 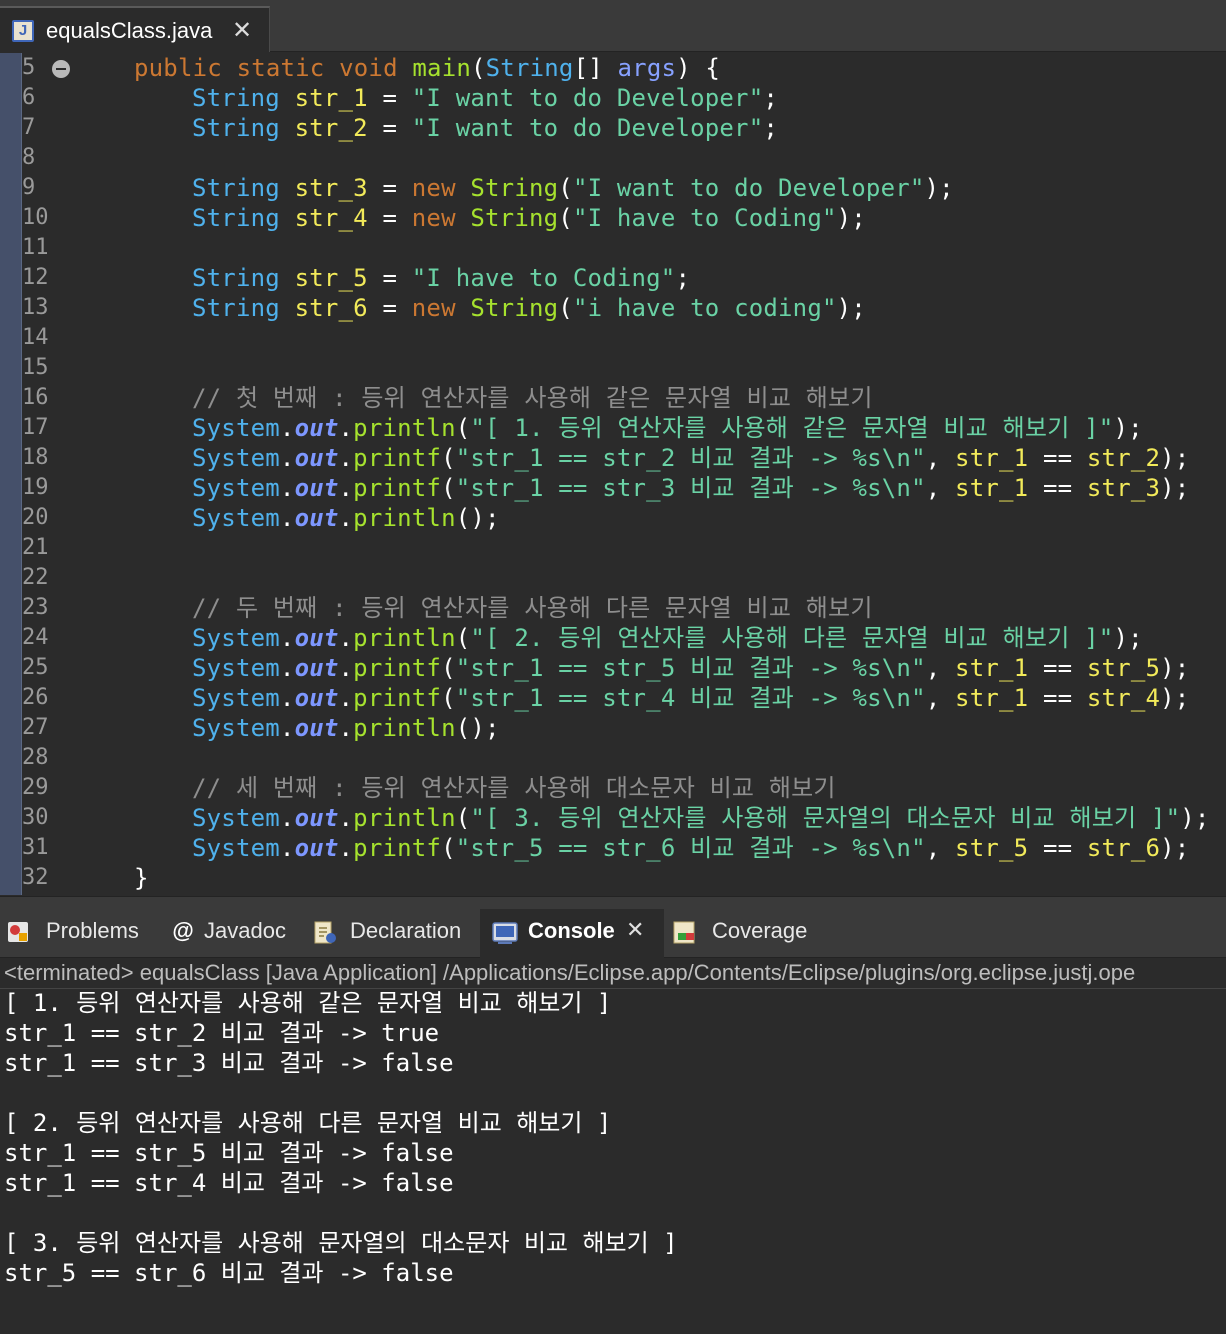 What do you see at coordinates (613, 518) in the screenshot?
I see `code-line: 20 System.out.println();` at bounding box center [613, 518].